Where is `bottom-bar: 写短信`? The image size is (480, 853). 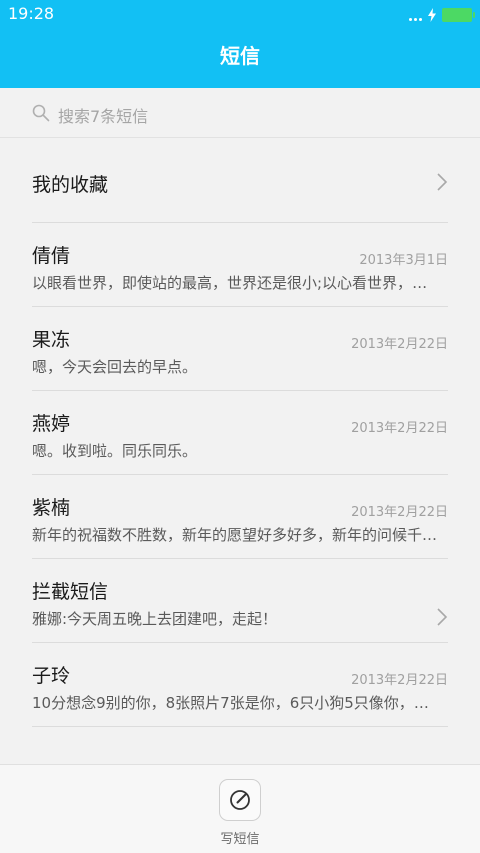
bottom-bar: 写短信 is located at coordinates (240, 808).